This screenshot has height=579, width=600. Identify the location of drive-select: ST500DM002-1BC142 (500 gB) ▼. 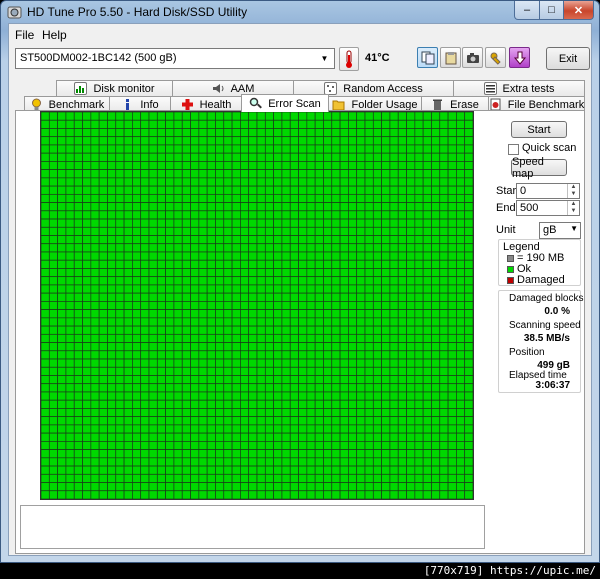
(175, 58).